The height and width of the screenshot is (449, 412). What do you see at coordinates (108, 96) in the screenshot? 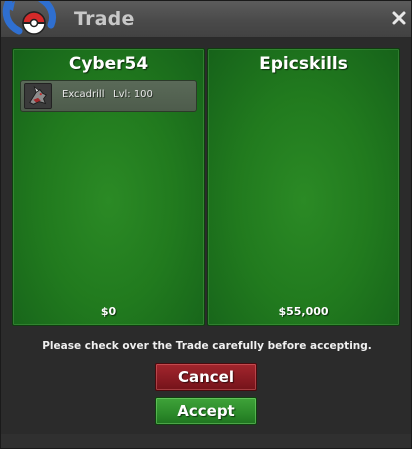
I see `trade-item-excadrill: Excadrill Lvl: 100` at bounding box center [108, 96].